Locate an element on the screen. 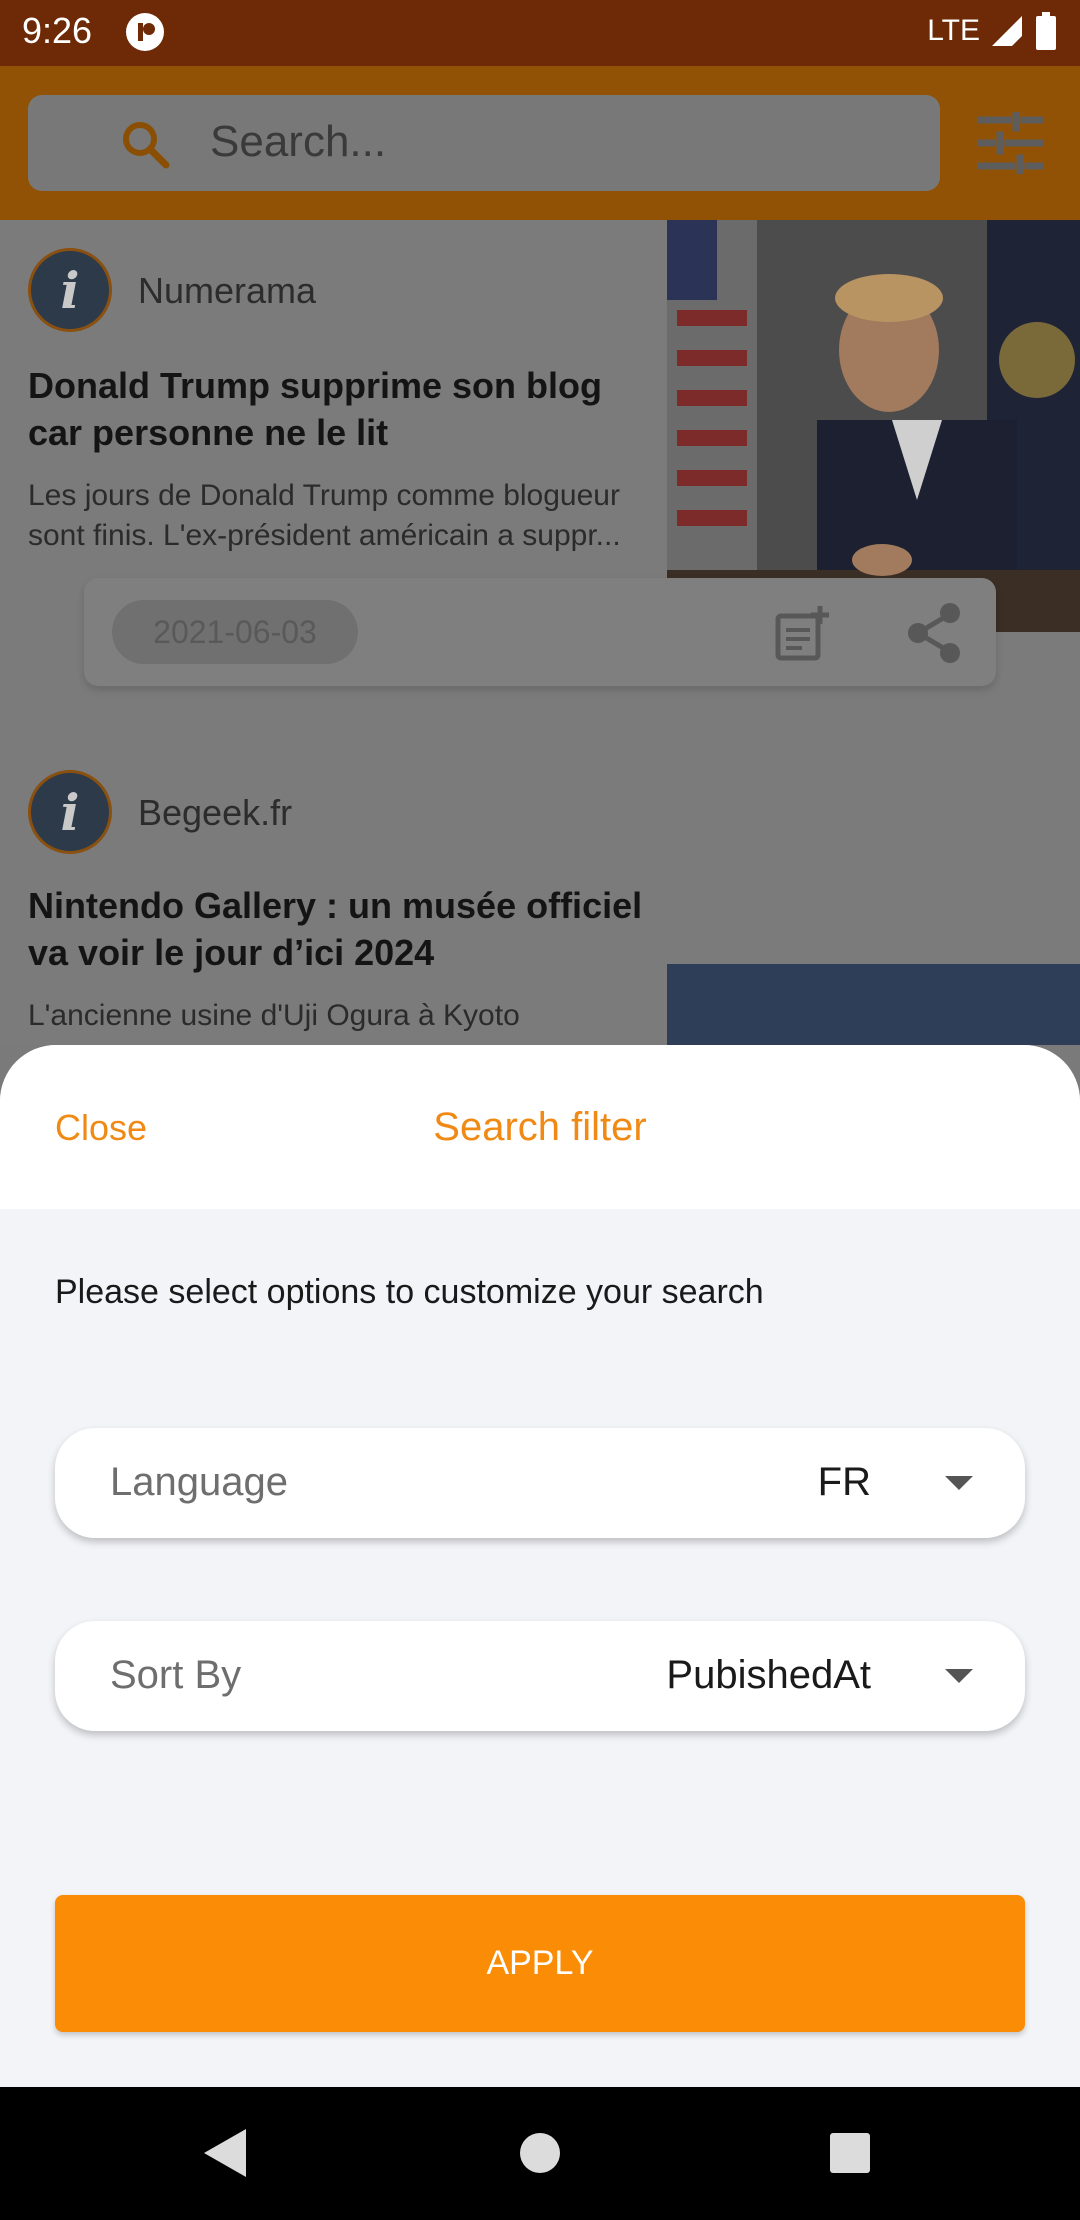 Image resolution: width=1080 pixels, height=2220 pixels. status-bar: 9:26 LTE is located at coordinates (540, 33).